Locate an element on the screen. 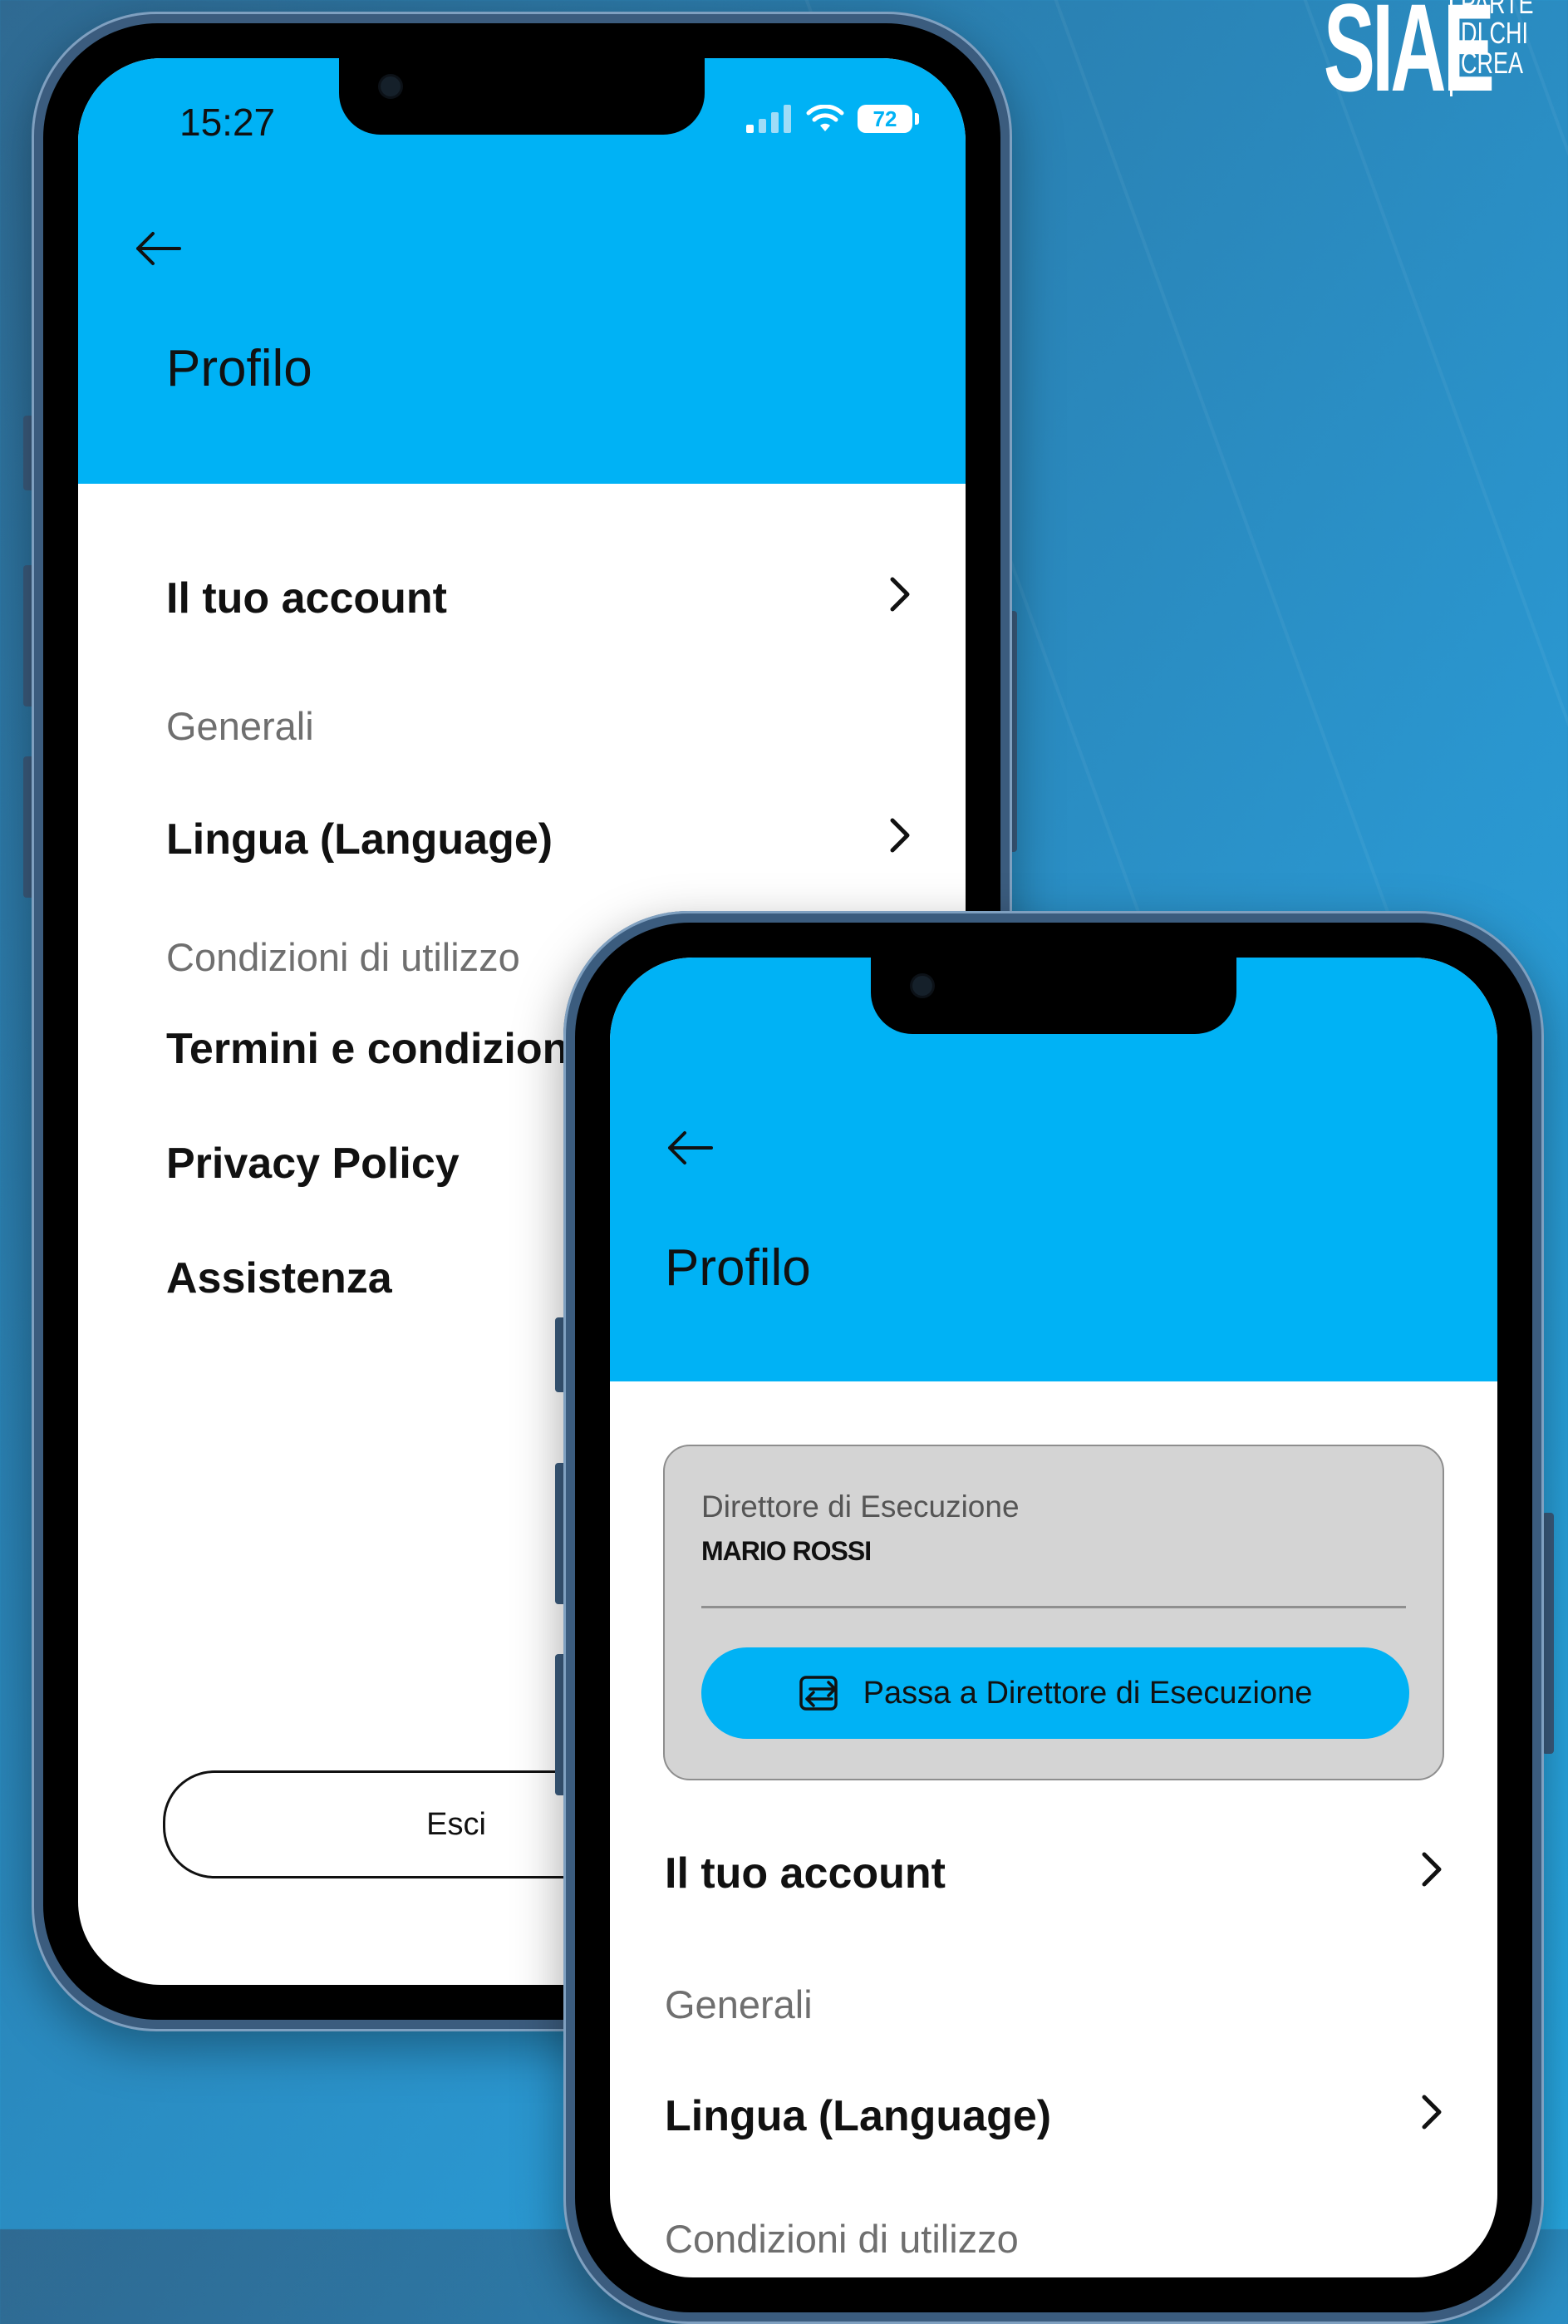 This screenshot has width=1568, height=2324. user-name: MARIO ROSSI is located at coordinates (786, 1551).